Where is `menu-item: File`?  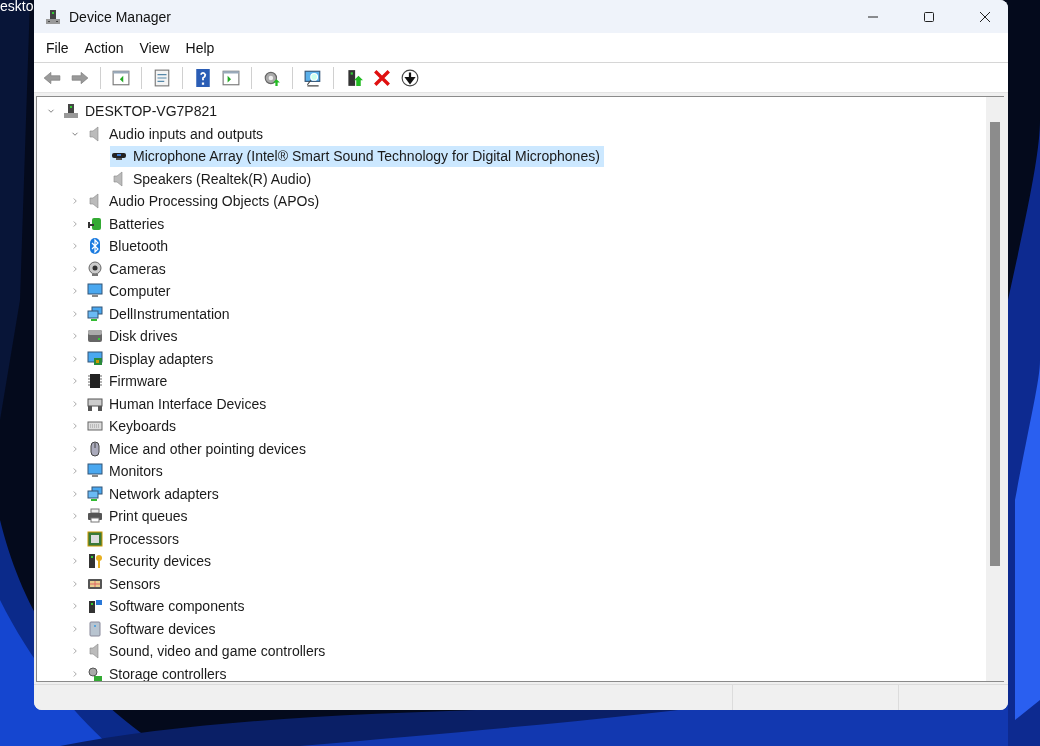
menu-item: File is located at coordinates (57, 47).